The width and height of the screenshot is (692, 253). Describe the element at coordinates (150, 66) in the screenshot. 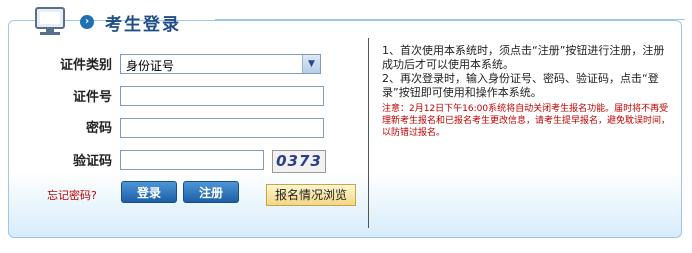

I see `id-type-value: 身份证号` at that location.